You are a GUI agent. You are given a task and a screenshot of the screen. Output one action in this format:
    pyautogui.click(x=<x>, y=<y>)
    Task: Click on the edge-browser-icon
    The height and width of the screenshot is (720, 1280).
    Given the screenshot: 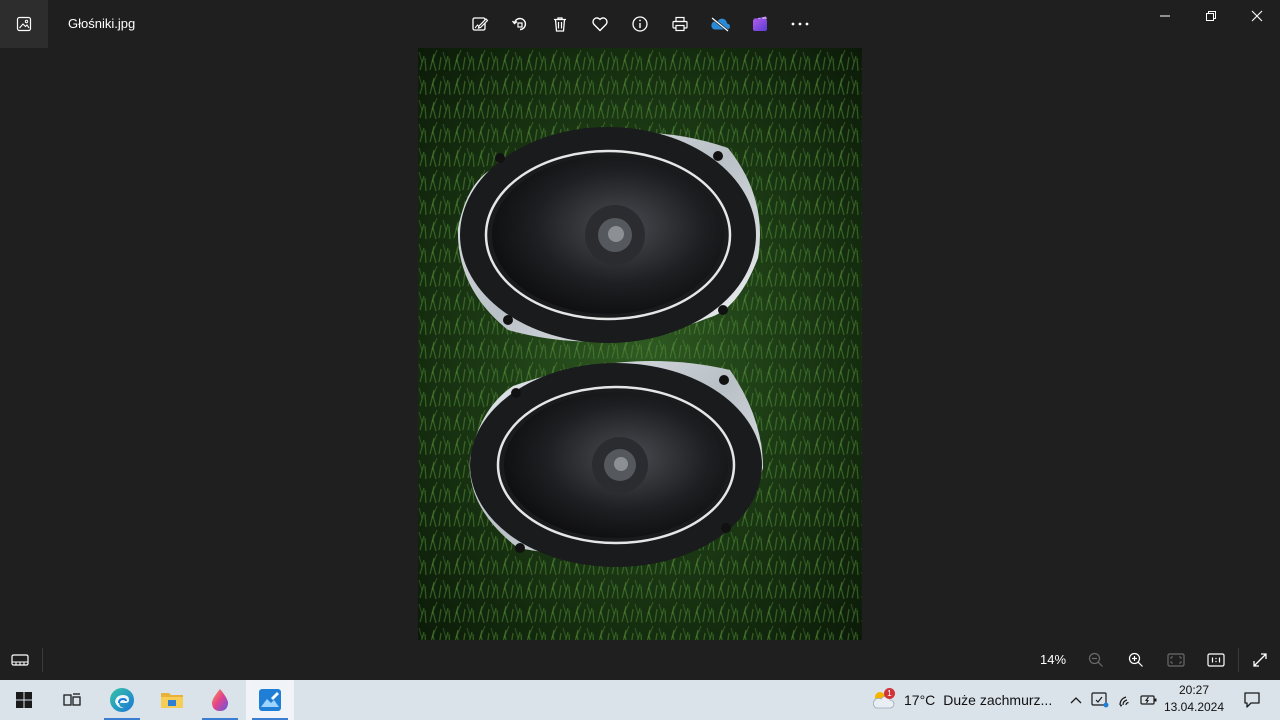 What is the action you would take?
    pyautogui.click(x=122, y=700)
    